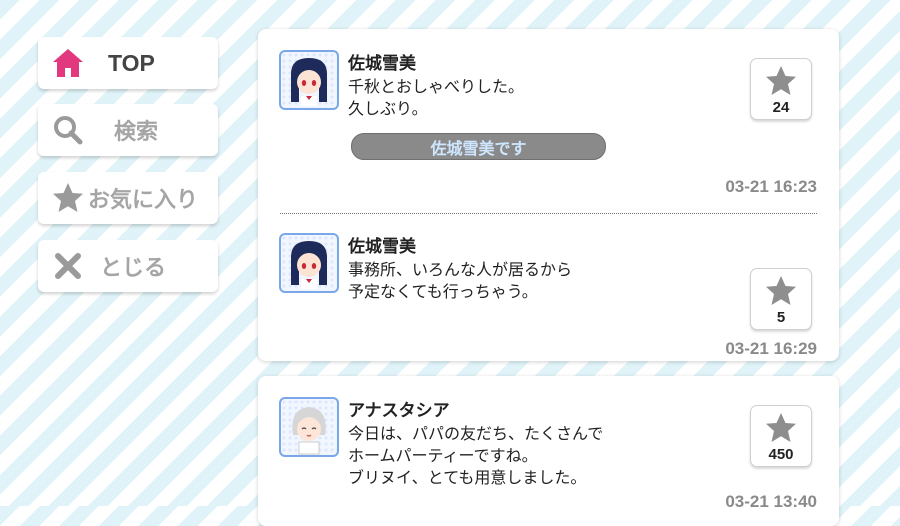 The height and width of the screenshot is (526, 900). Describe the element at coordinates (68, 130) in the screenshot. I see `search-icon` at that location.